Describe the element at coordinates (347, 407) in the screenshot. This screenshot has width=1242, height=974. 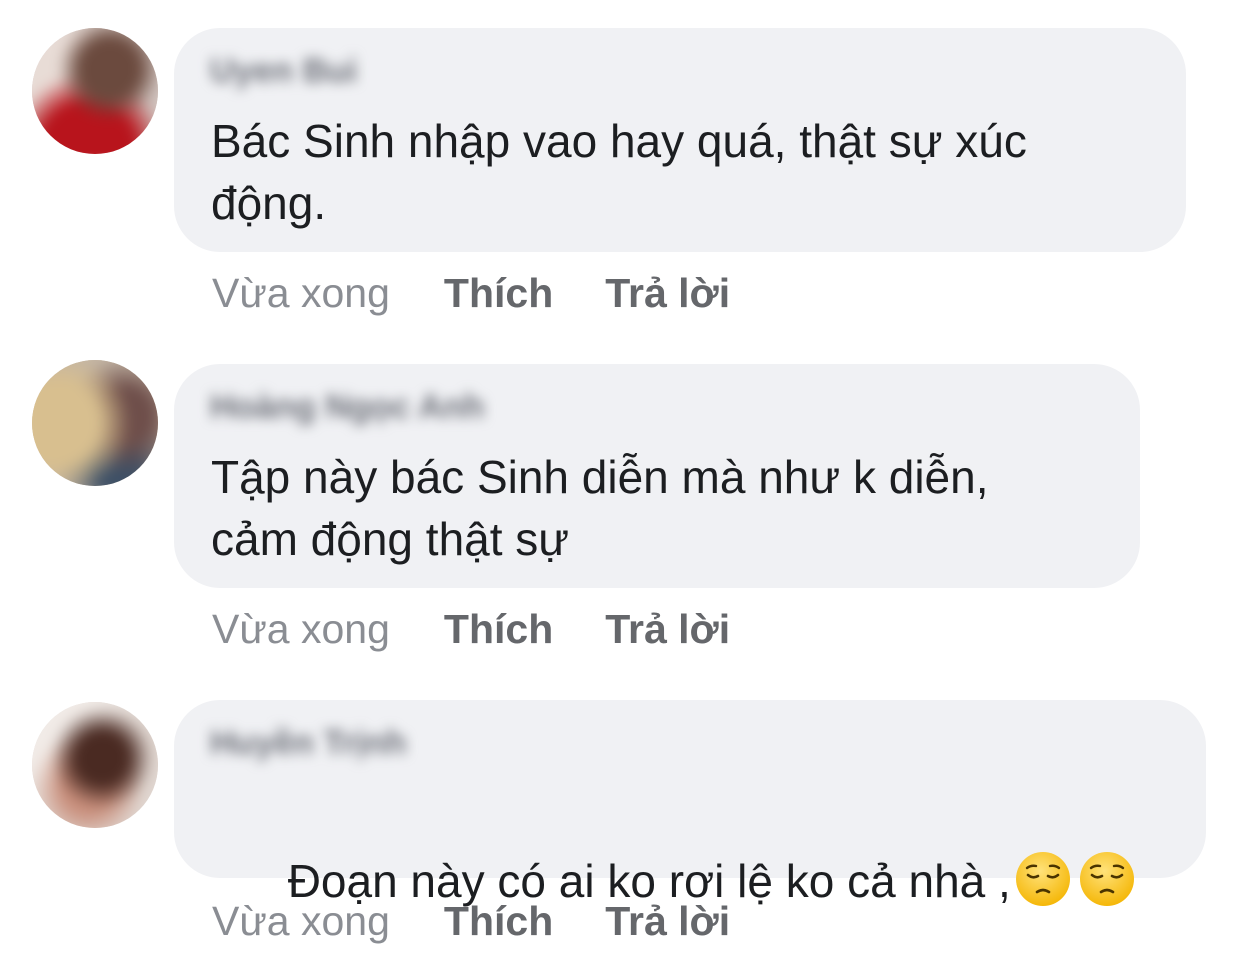
I see `comment-author: Hoàng Ngọc Anh` at that location.